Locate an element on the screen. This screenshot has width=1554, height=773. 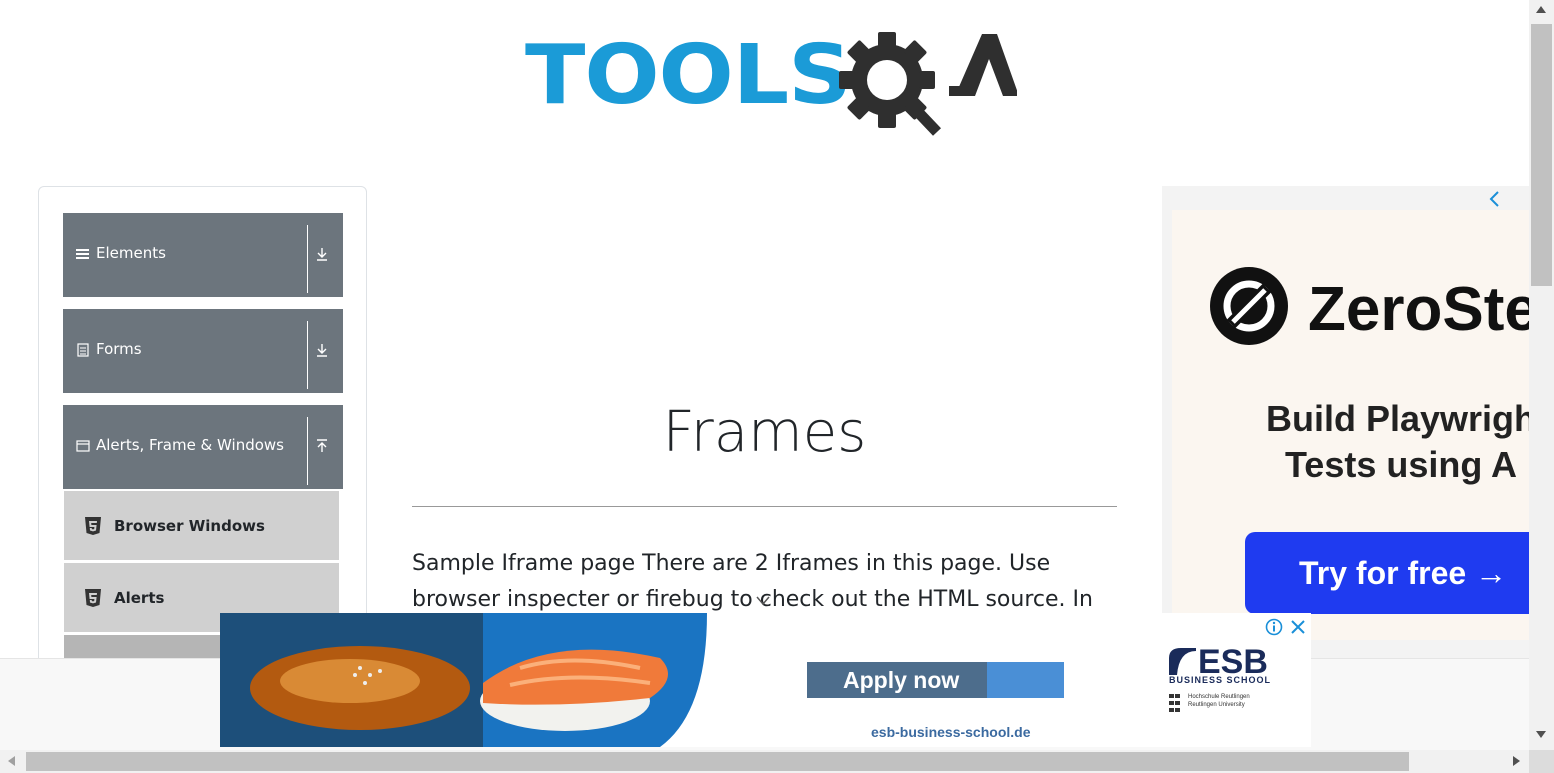
pretzel-sushi-image is located at coordinates (463, 680).